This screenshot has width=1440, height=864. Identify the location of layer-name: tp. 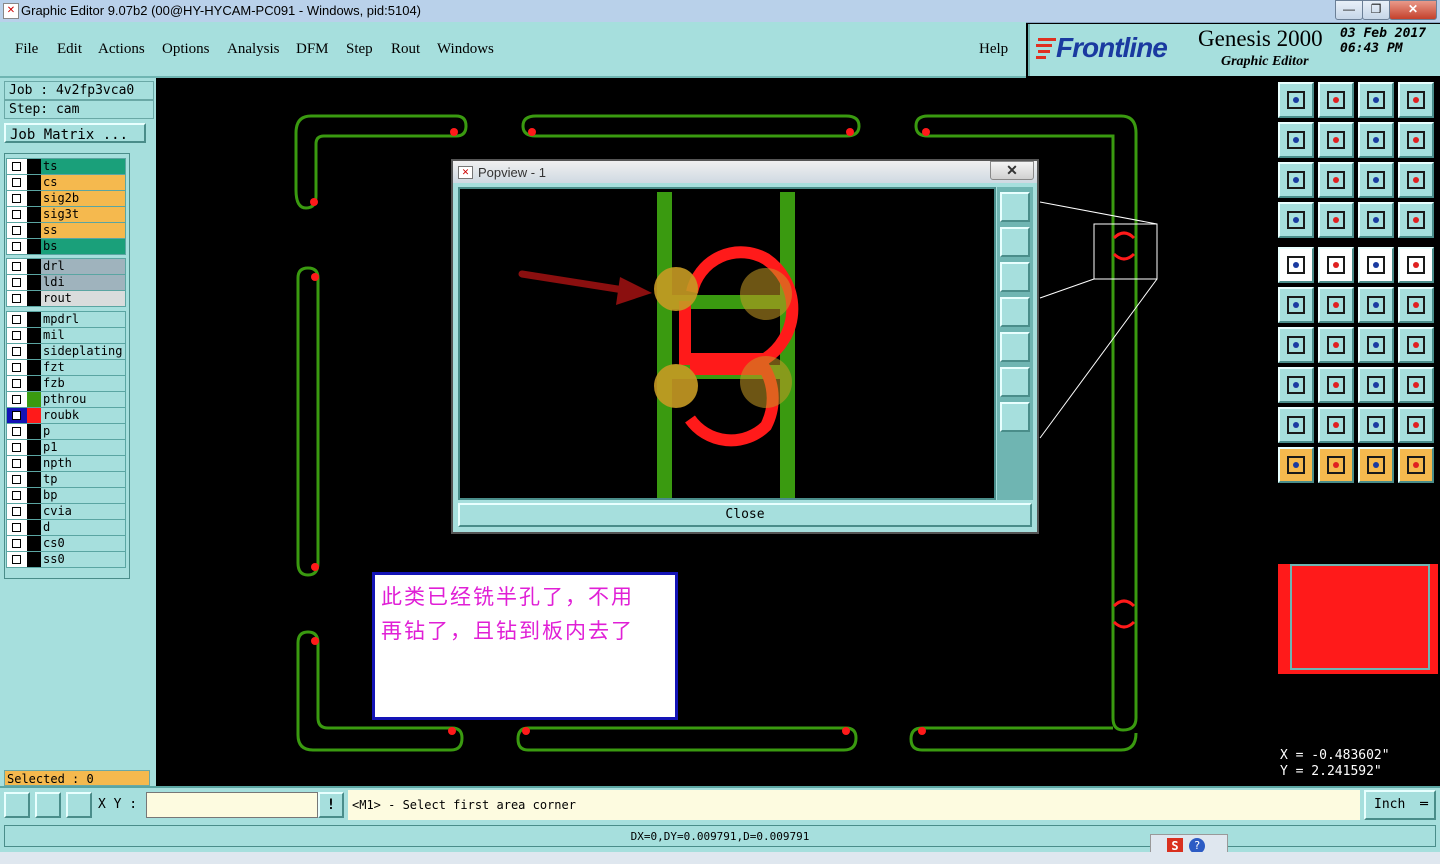
(83, 479).